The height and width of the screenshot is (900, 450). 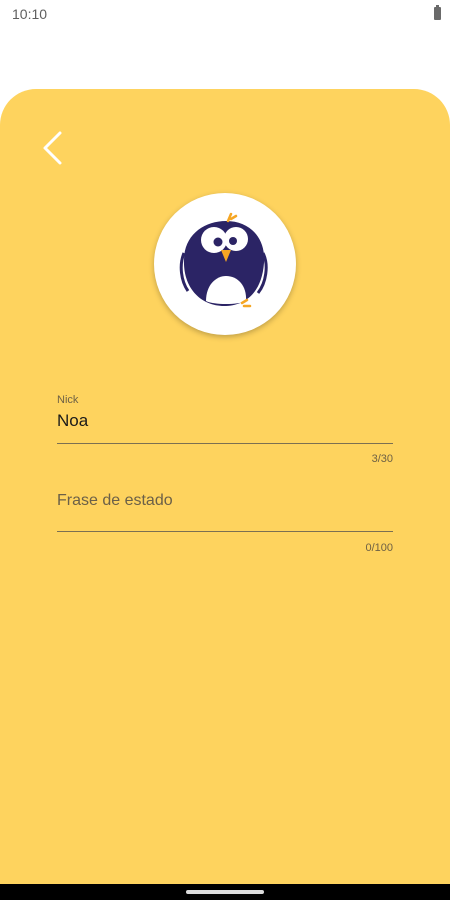 What do you see at coordinates (30, 14) in the screenshot?
I see `status-time: 10:10` at bounding box center [30, 14].